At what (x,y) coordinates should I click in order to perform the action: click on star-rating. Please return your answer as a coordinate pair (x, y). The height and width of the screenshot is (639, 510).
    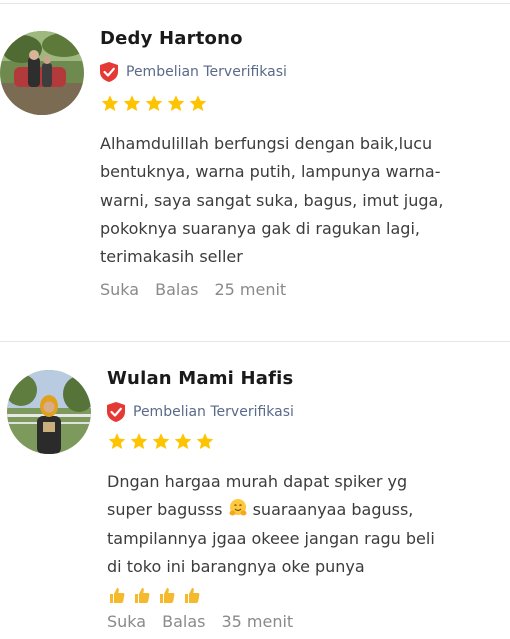
    Looking at the image, I should click on (161, 441).